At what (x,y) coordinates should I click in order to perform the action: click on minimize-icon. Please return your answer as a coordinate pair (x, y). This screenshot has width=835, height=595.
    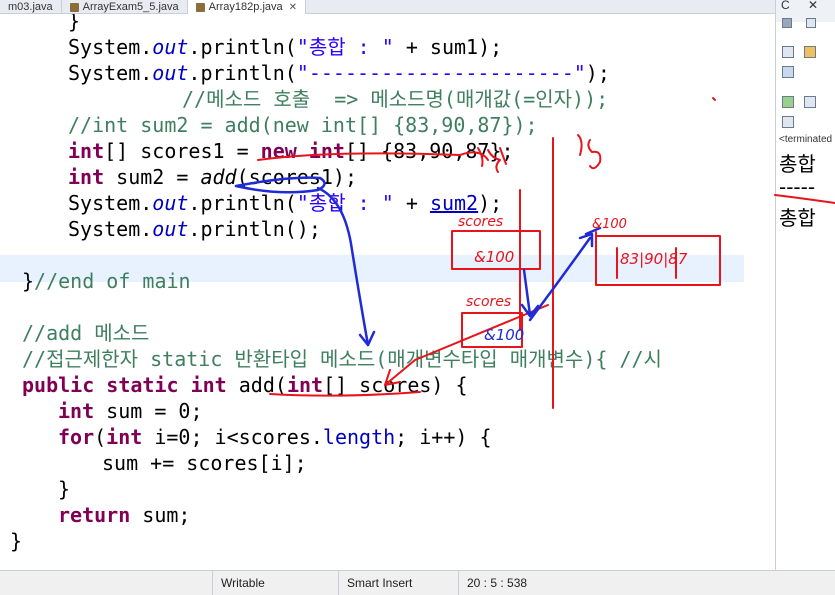
    Looking at the image, I should click on (787, 23).